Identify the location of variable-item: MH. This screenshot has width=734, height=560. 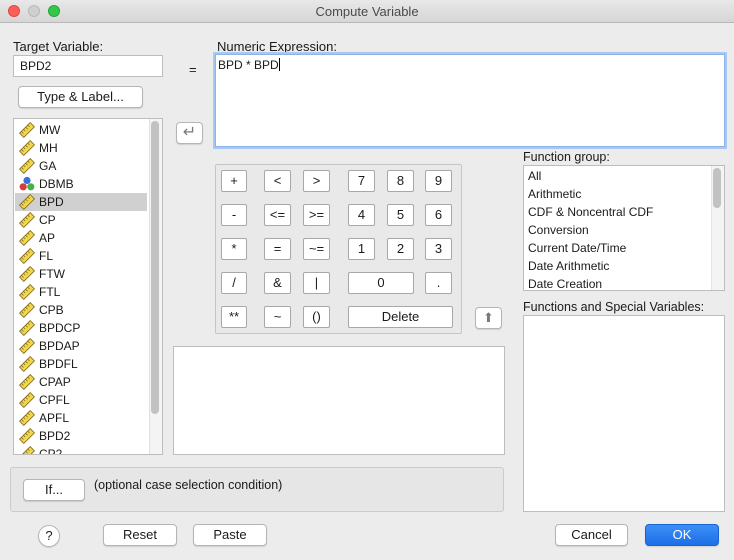
(81, 148).